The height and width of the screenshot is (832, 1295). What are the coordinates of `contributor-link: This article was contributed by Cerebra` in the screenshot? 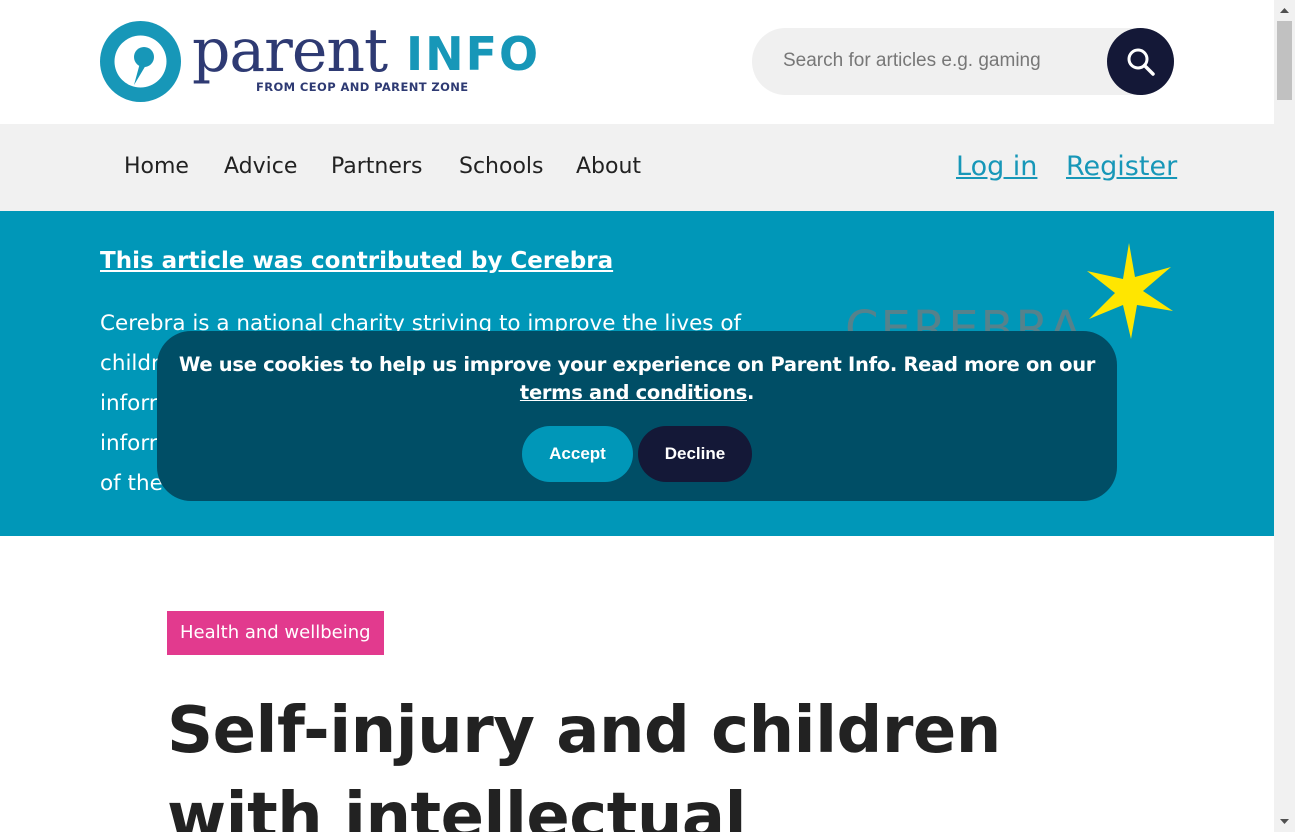 It's located at (356, 261).